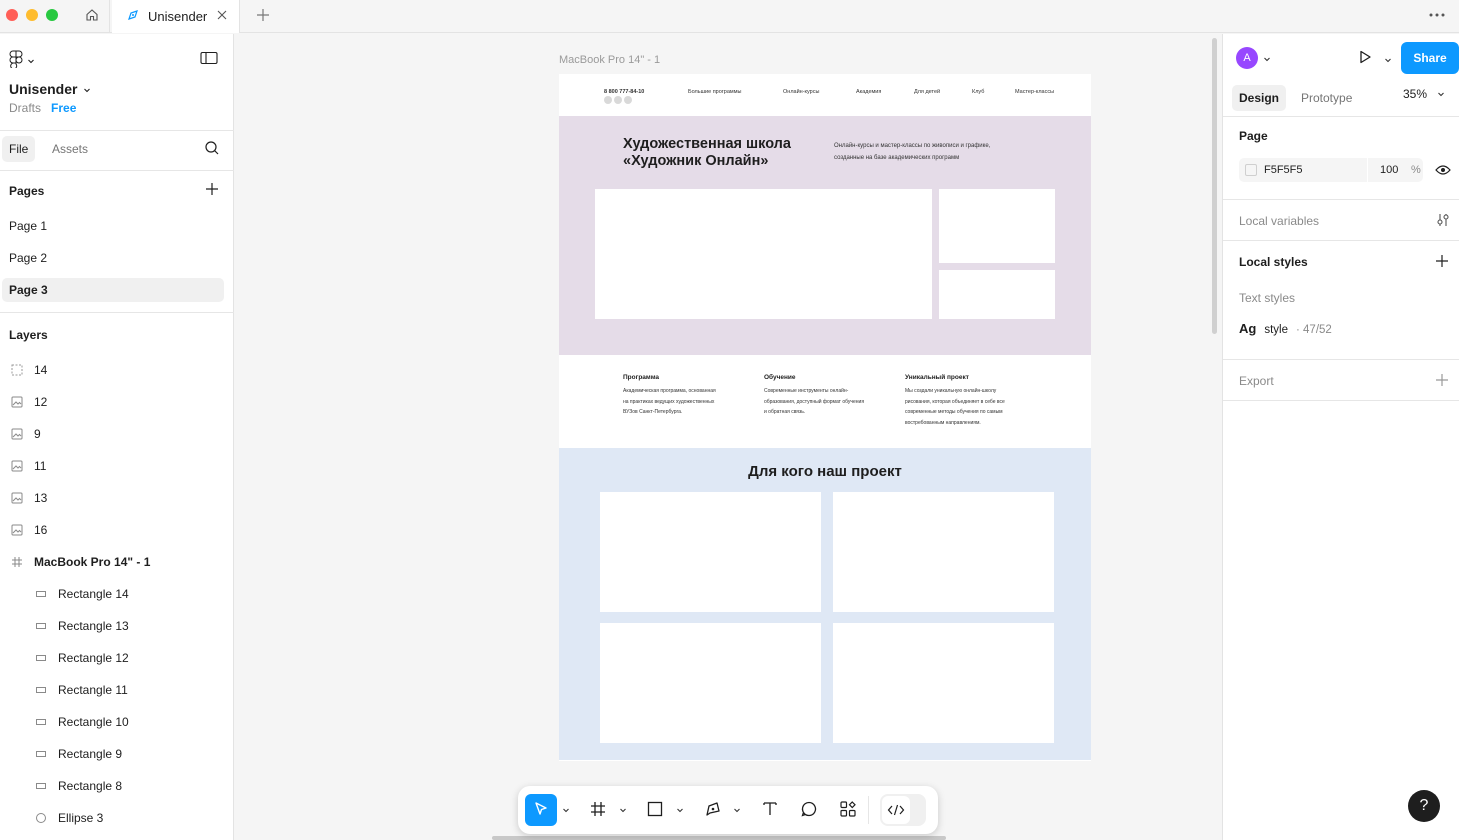 The height and width of the screenshot is (840, 1459). Describe the element at coordinates (50, 89) in the screenshot. I see `file-name: Unisender` at that location.